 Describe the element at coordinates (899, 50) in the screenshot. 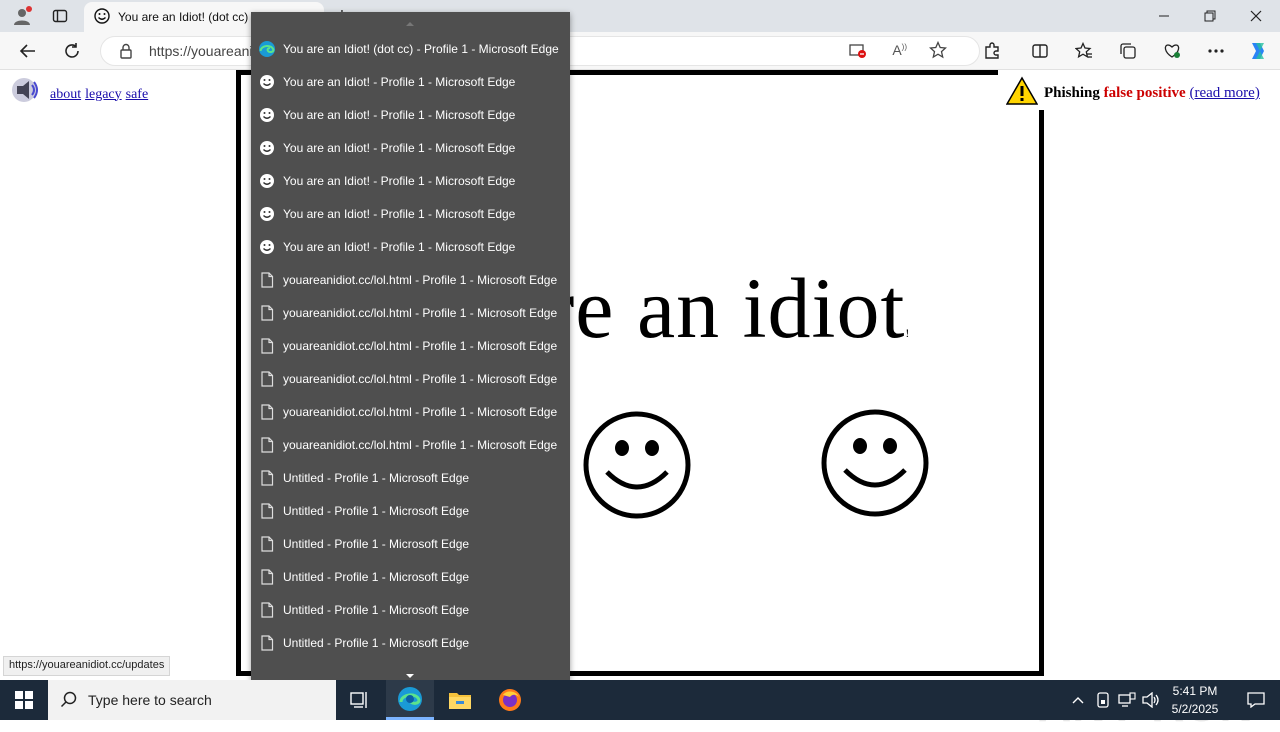

I see `read-aloud-icon: A))` at that location.